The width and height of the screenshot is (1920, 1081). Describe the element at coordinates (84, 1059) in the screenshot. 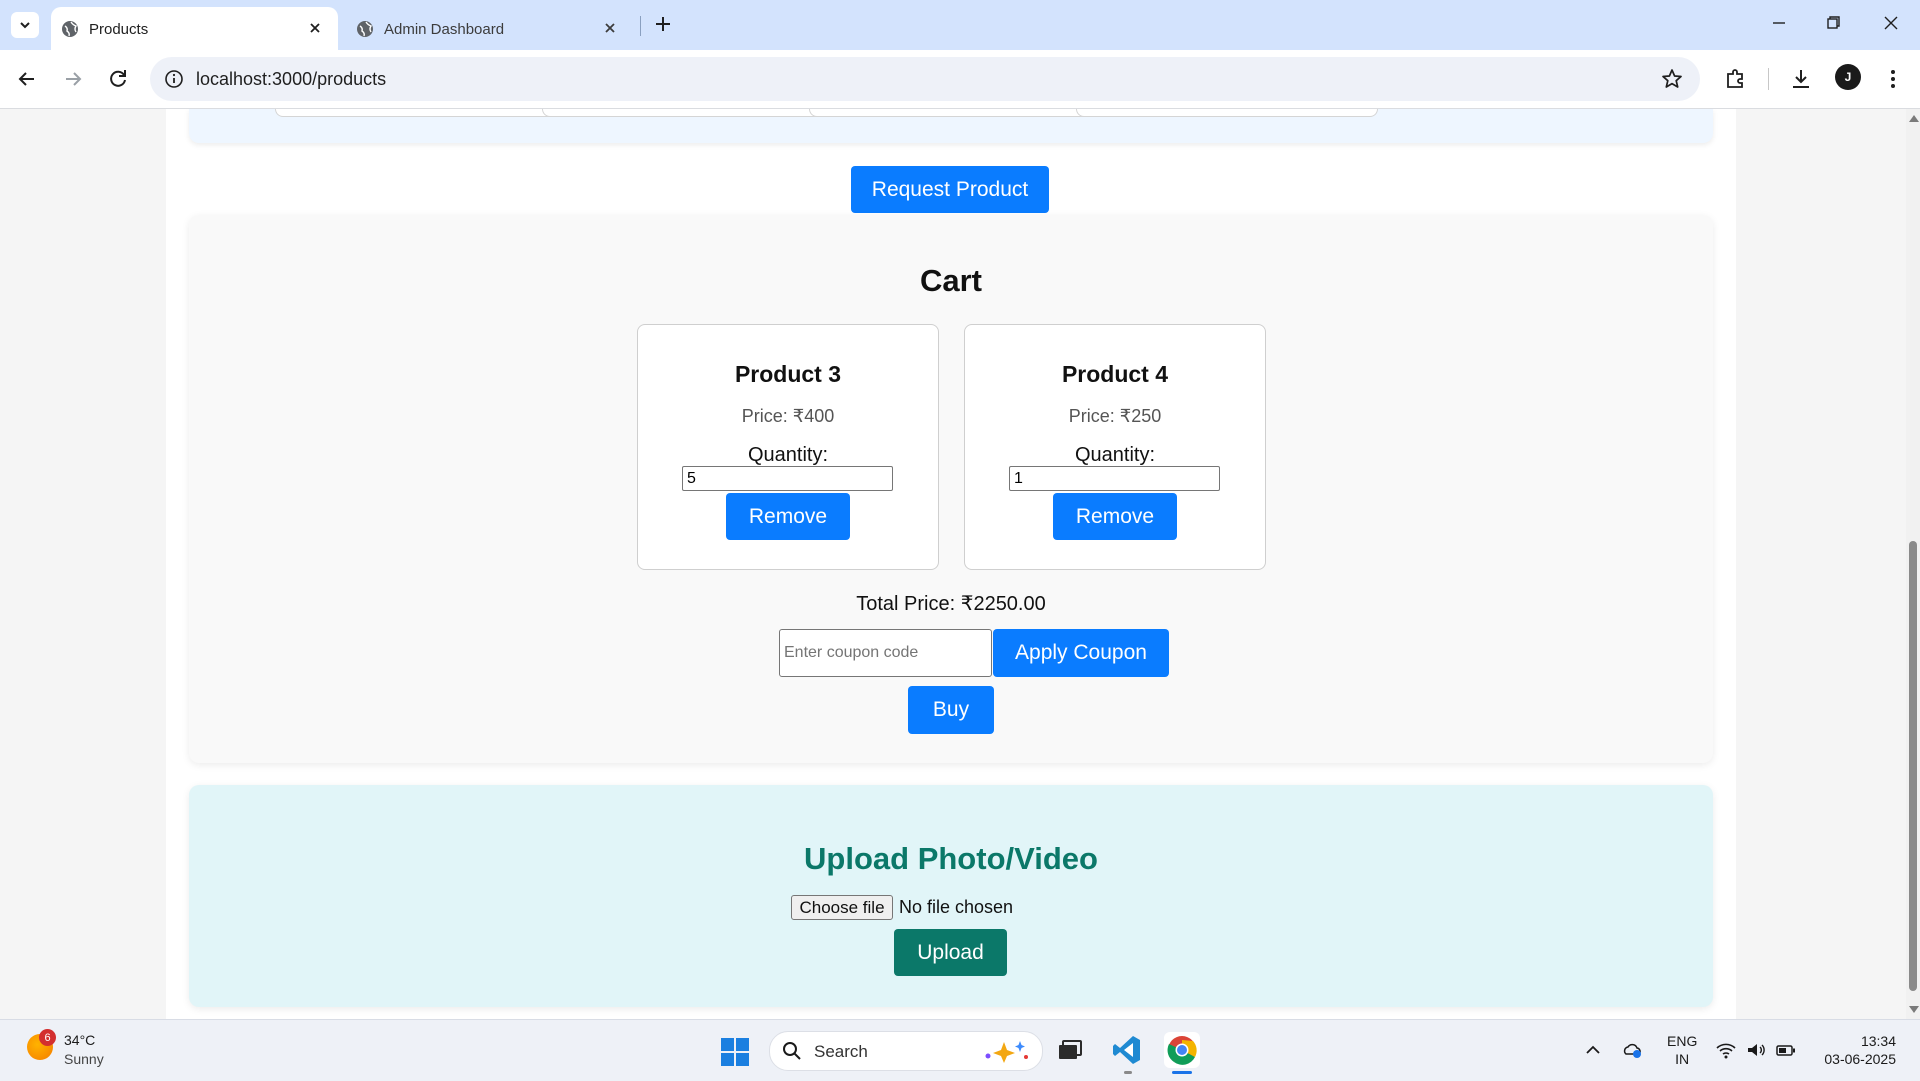

I see `weather-condition: Sunny` at that location.